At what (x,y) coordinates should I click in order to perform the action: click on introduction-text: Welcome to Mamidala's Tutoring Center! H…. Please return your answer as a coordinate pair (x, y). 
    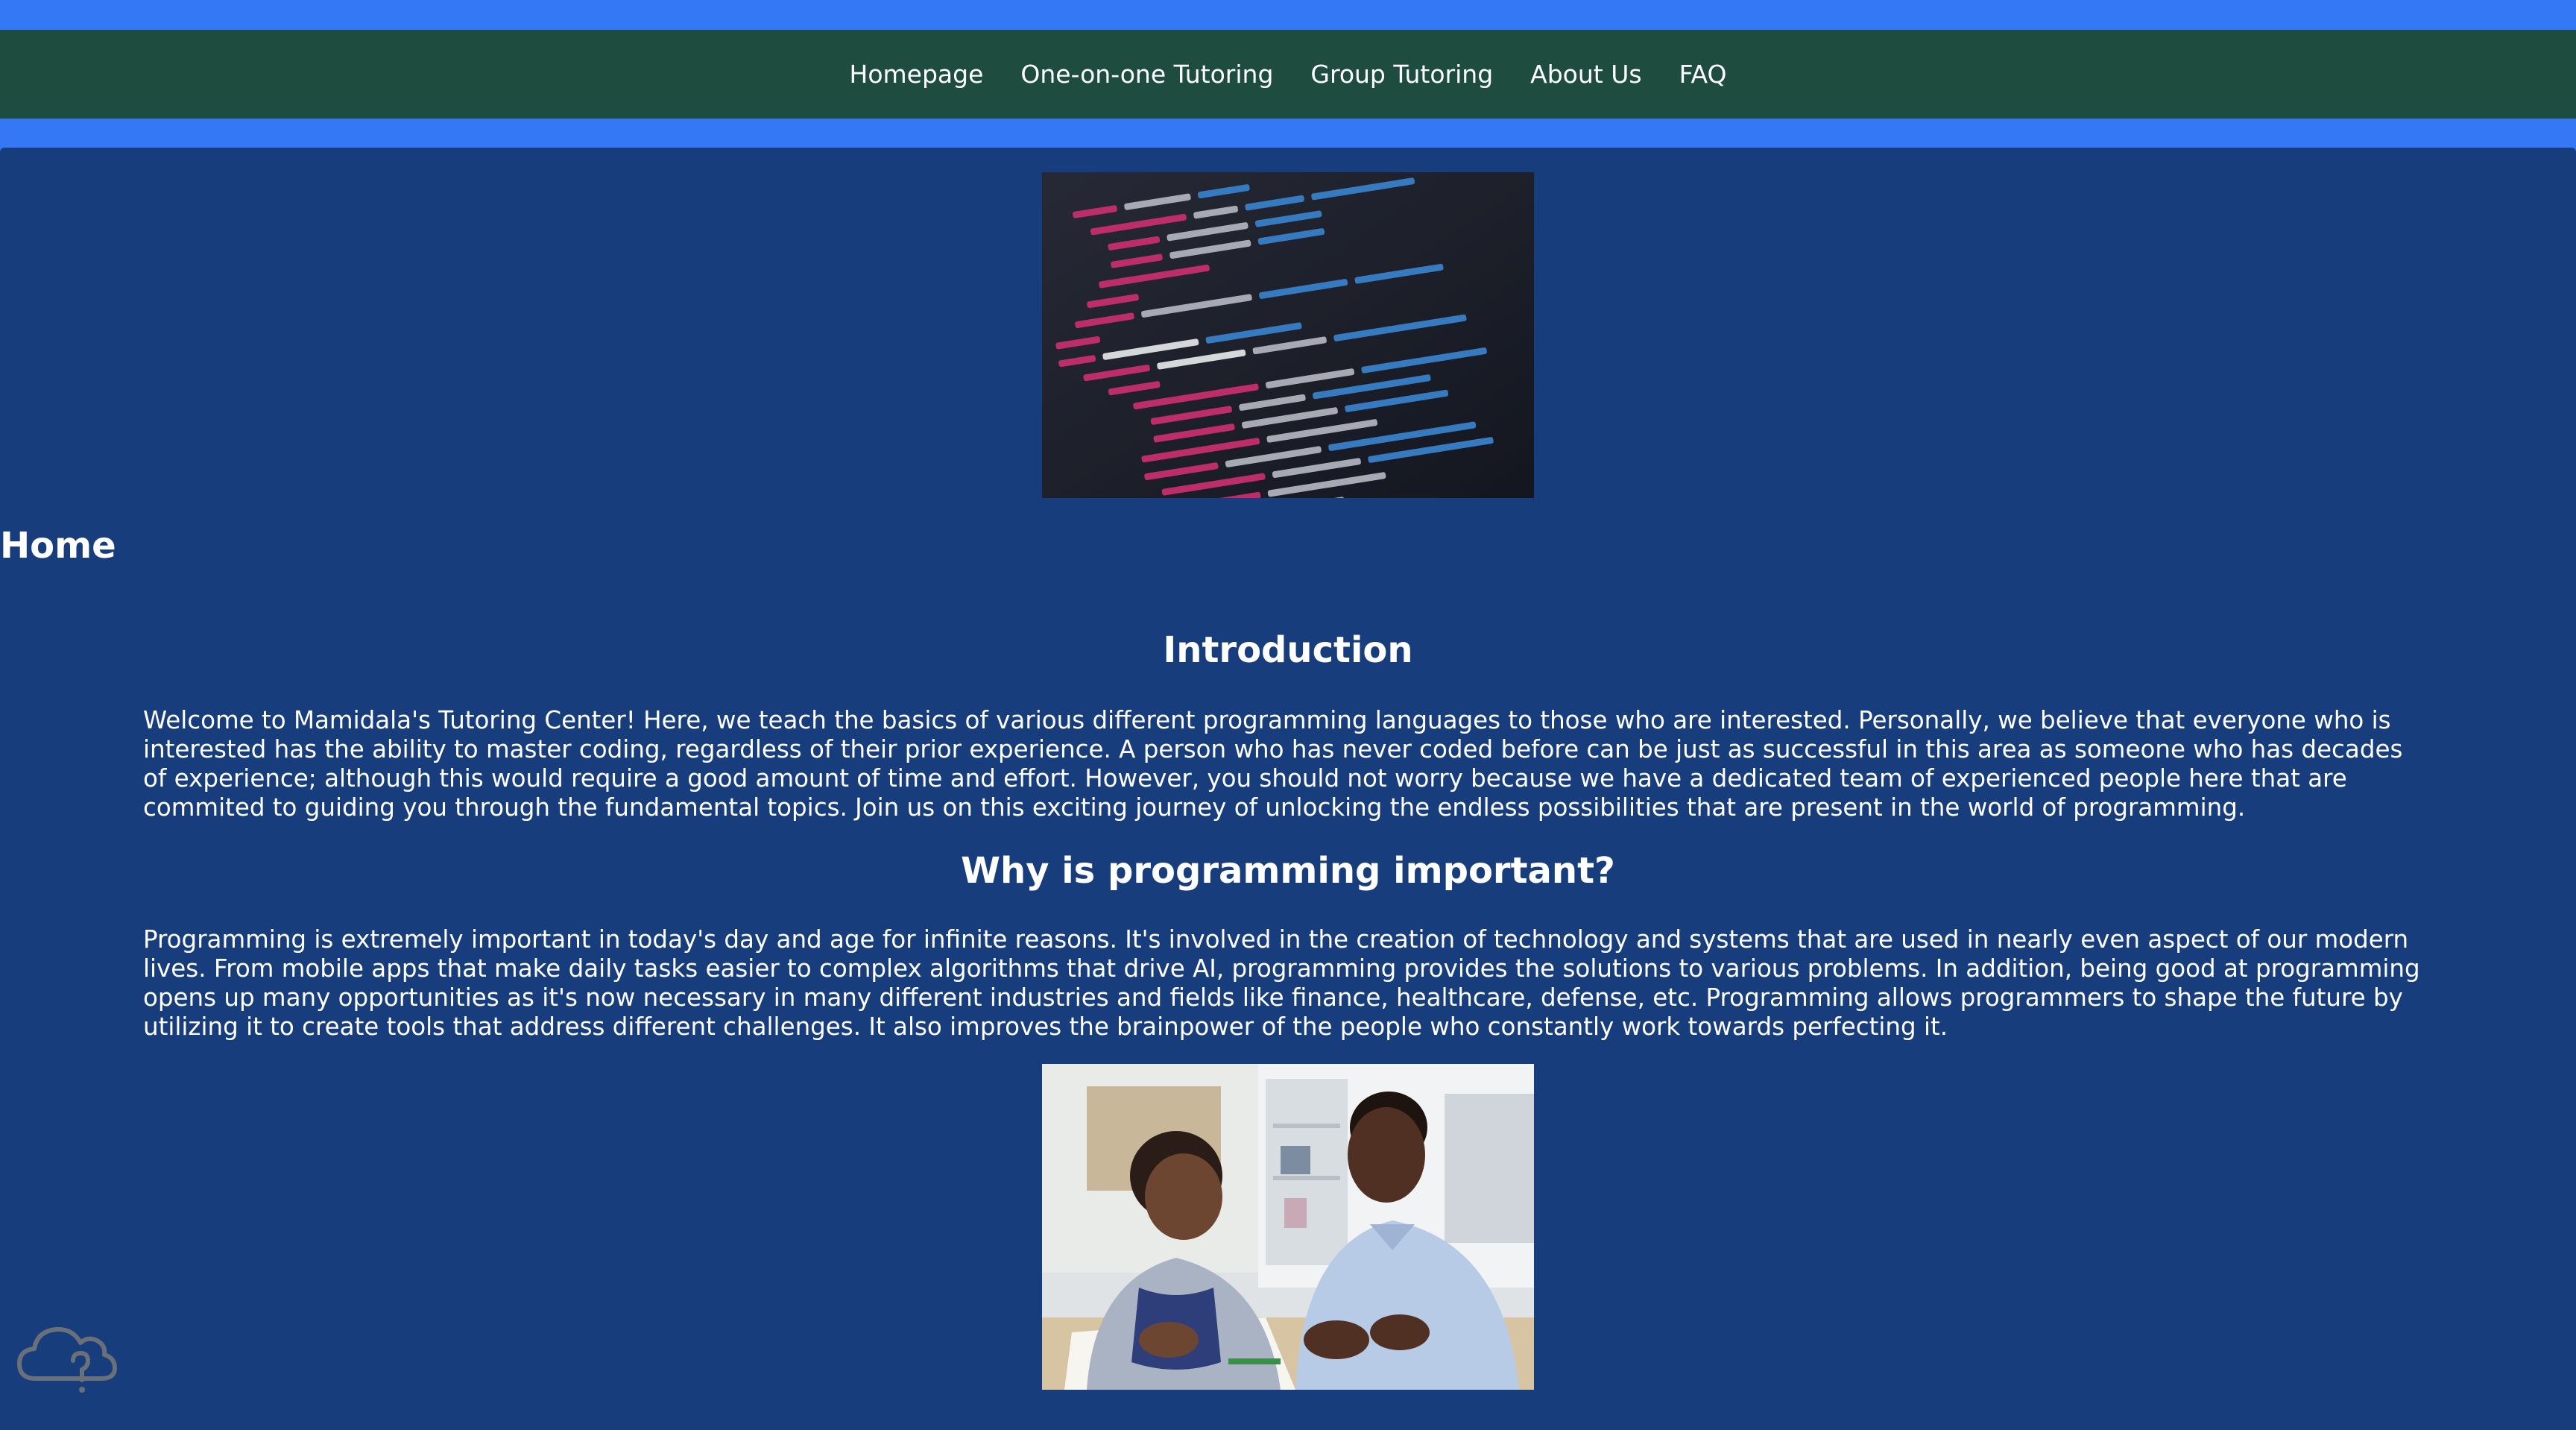
    Looking at the image, I should click on (1273, 764).